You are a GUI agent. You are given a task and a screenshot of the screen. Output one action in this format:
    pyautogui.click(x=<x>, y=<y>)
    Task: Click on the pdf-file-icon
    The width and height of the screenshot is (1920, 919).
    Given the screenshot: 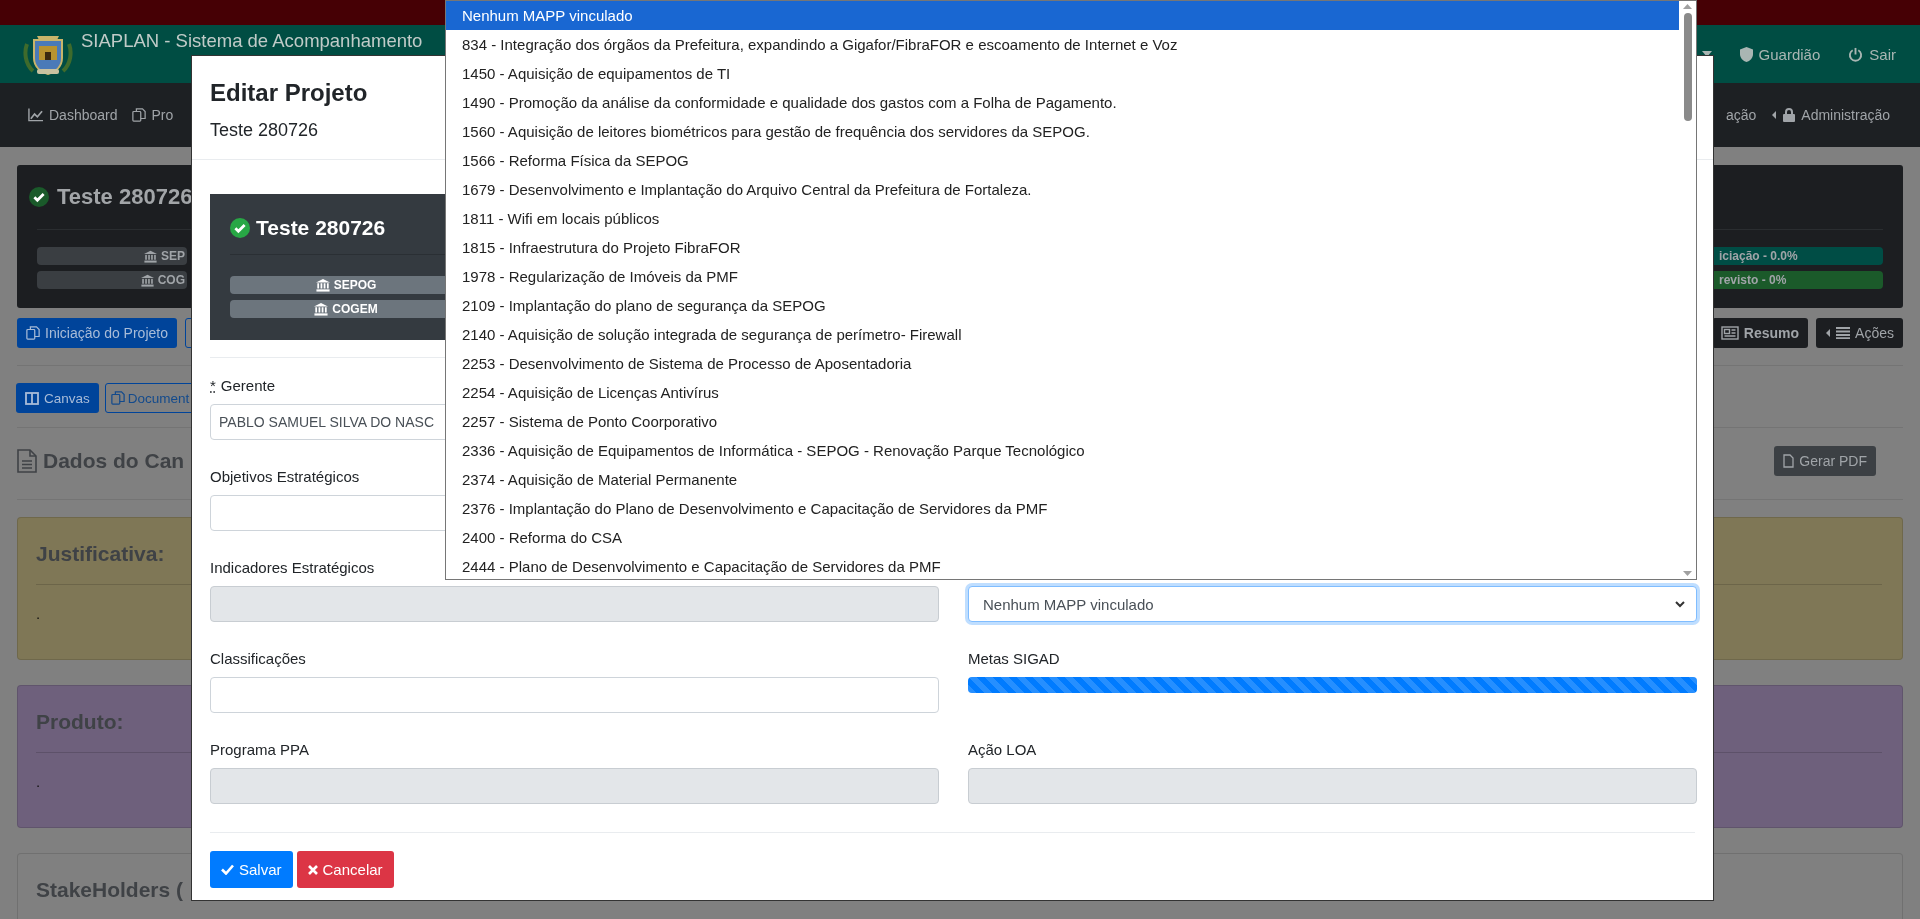 What is the action you would take?
    pyautogui.click(x=1789, y=461)
    